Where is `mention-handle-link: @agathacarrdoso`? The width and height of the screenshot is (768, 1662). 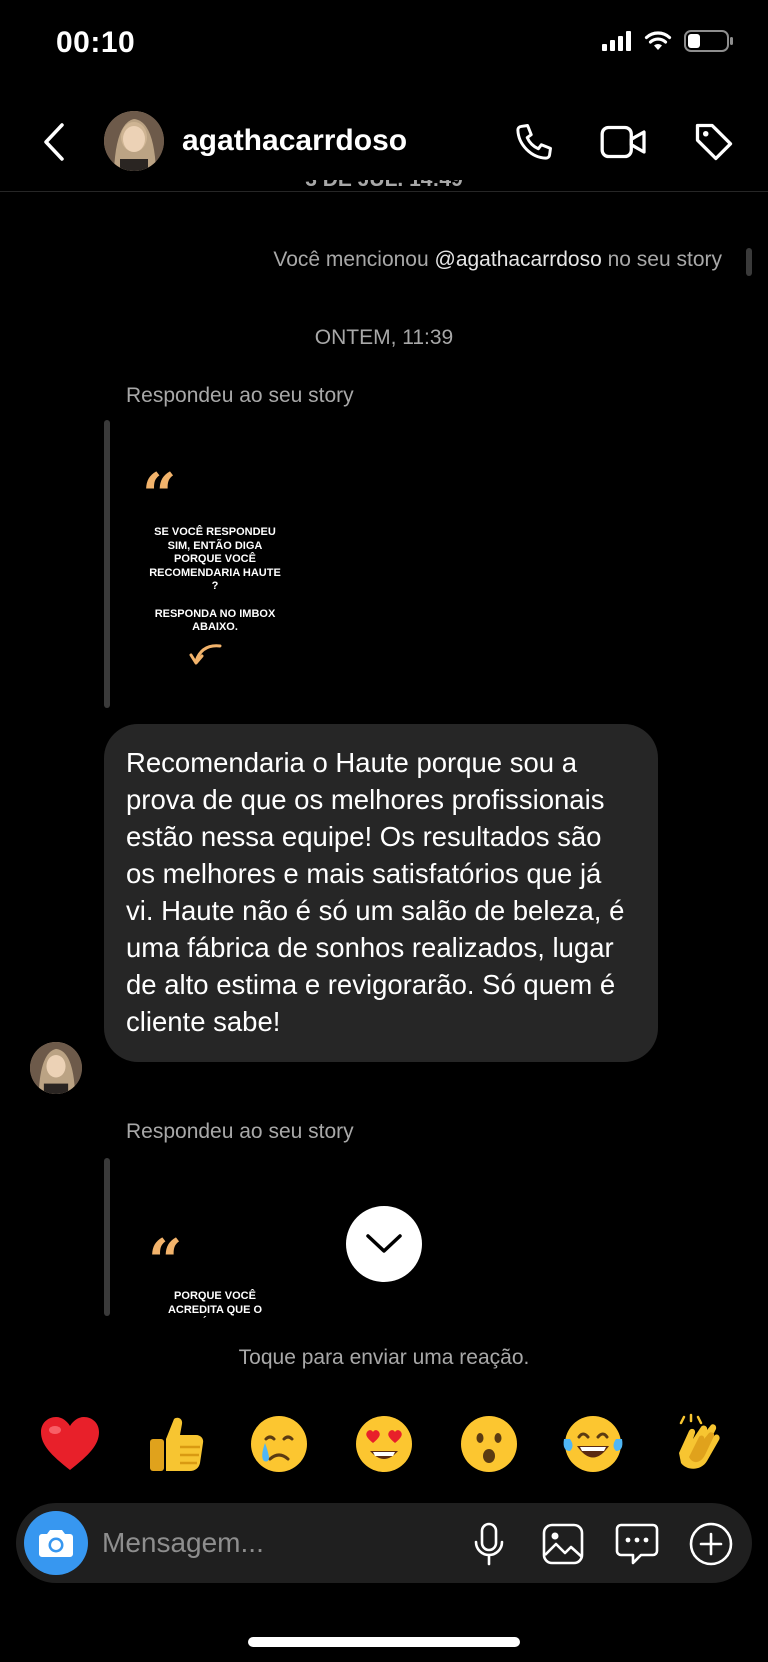 mention-handle-link: @agathacarrdoso is located at coordinates (518, 259).